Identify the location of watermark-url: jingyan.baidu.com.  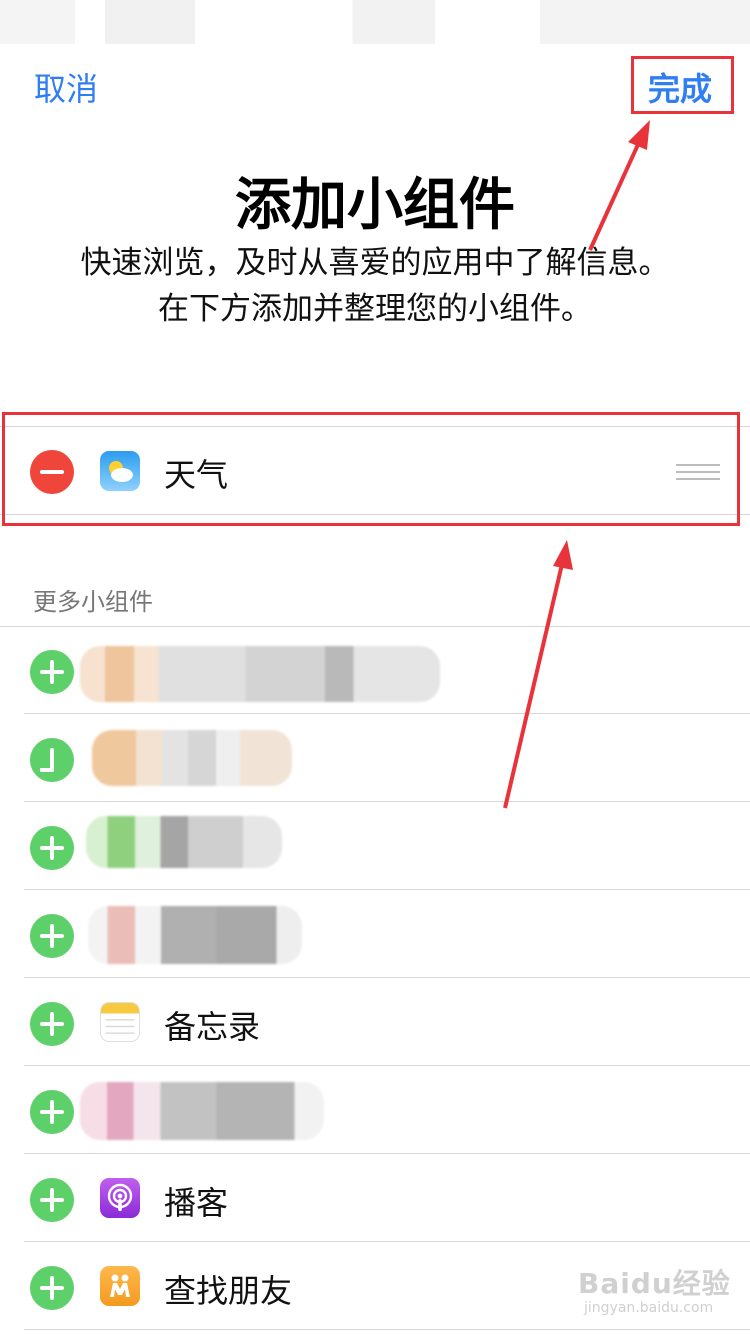
(649, 1308).